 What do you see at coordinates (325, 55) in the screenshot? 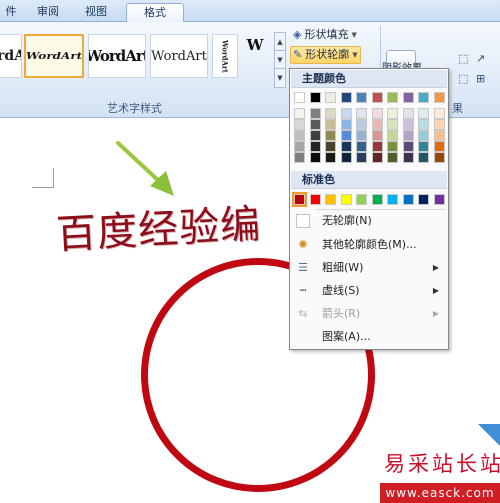
I see `shape-outline-button: ✎ 形状轮廓 ▼` at bounding box center [325, 55].